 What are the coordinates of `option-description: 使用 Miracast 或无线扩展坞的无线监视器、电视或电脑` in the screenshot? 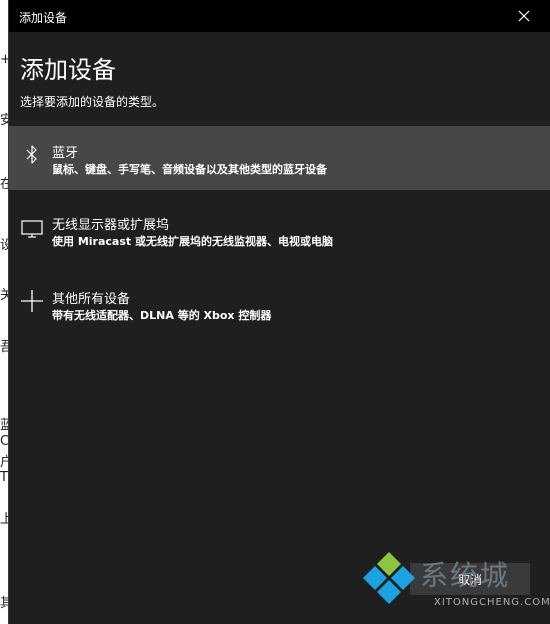 It's located at (192, 241).